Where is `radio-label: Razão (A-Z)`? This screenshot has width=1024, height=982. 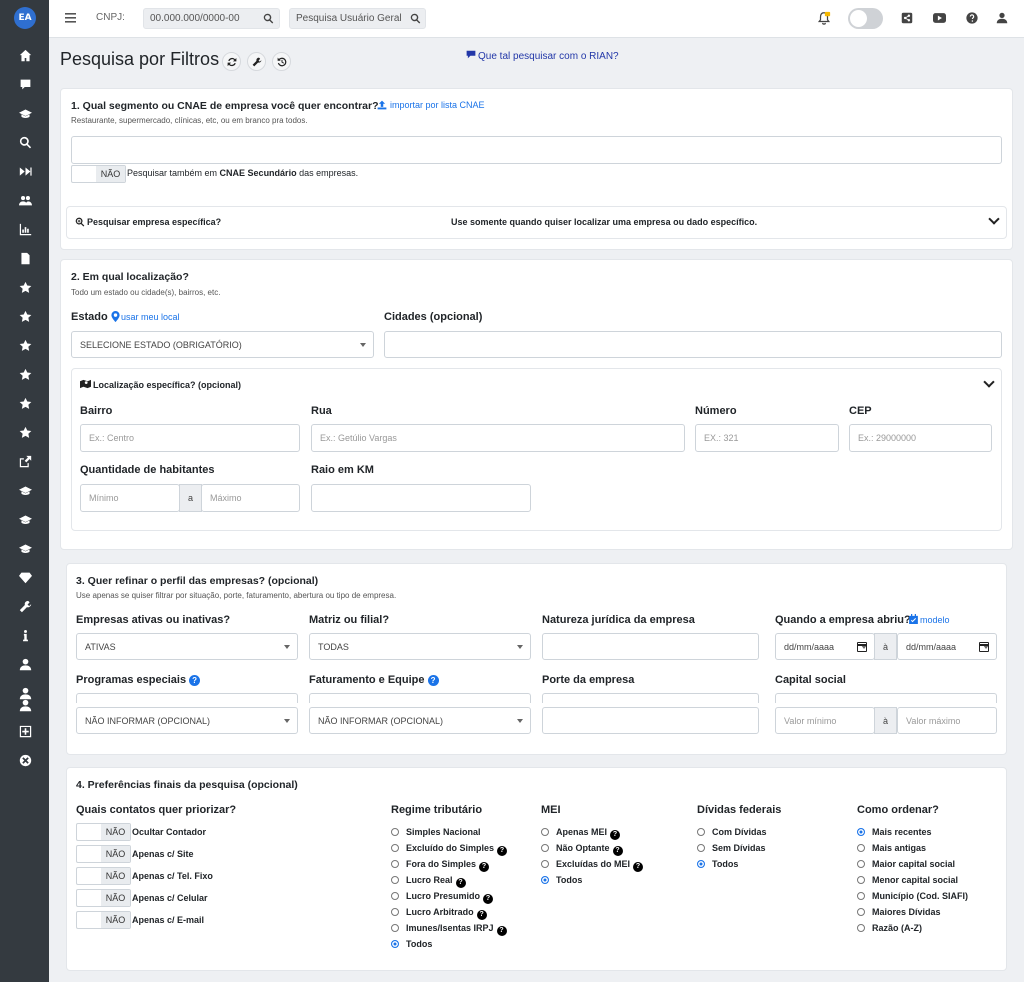
radio-label: Razão (A-Z) is located at coordinates (897, 928).